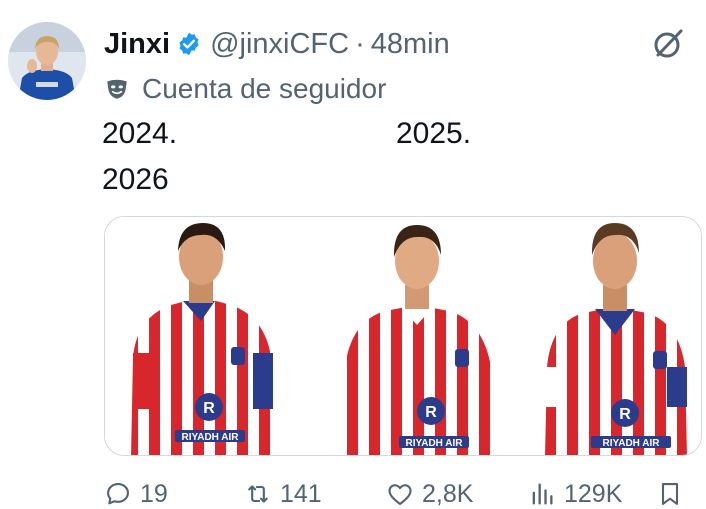 Image resolution: width=706 pixels, height=509 pixels. Describe the element at coordinates (258, 494) in the screenshot. I see `repost-icon` at that location.